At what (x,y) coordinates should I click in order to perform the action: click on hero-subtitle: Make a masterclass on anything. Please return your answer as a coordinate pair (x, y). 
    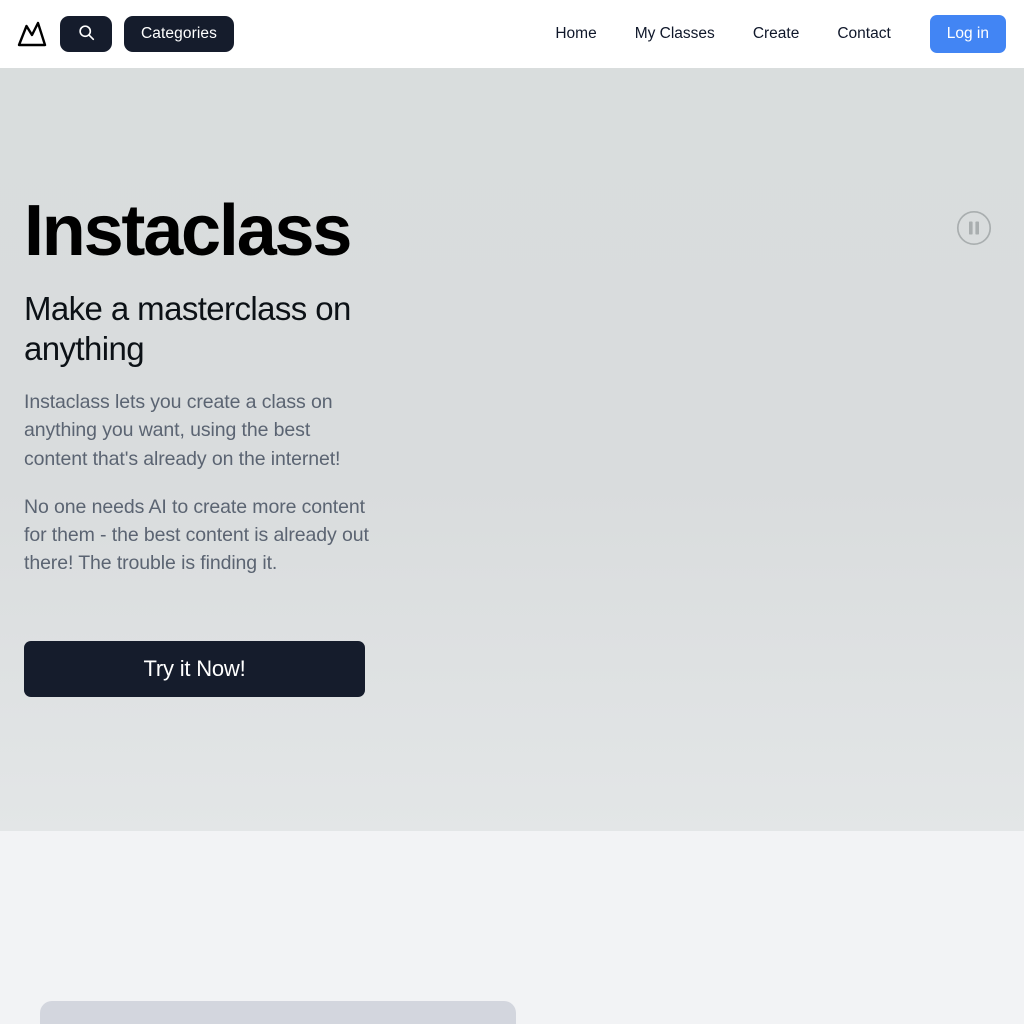
    Looking at the image, I should click on (187, 329).